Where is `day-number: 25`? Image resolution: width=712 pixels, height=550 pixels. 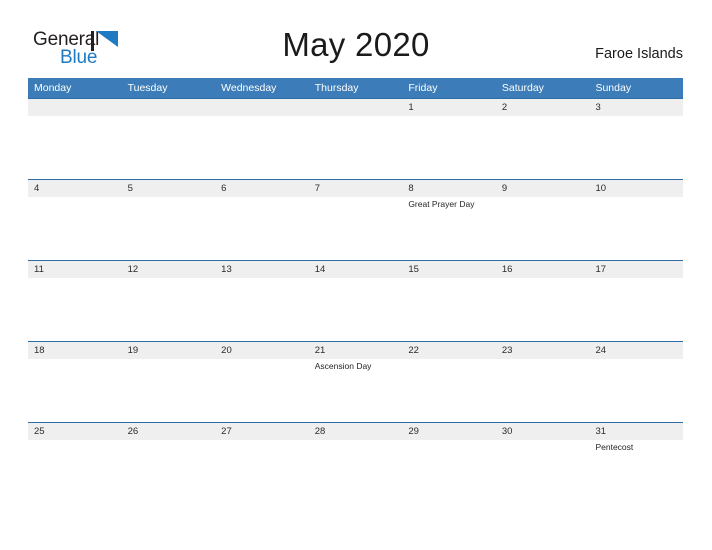
day-number: 25 is located at coordinates (75, 431).